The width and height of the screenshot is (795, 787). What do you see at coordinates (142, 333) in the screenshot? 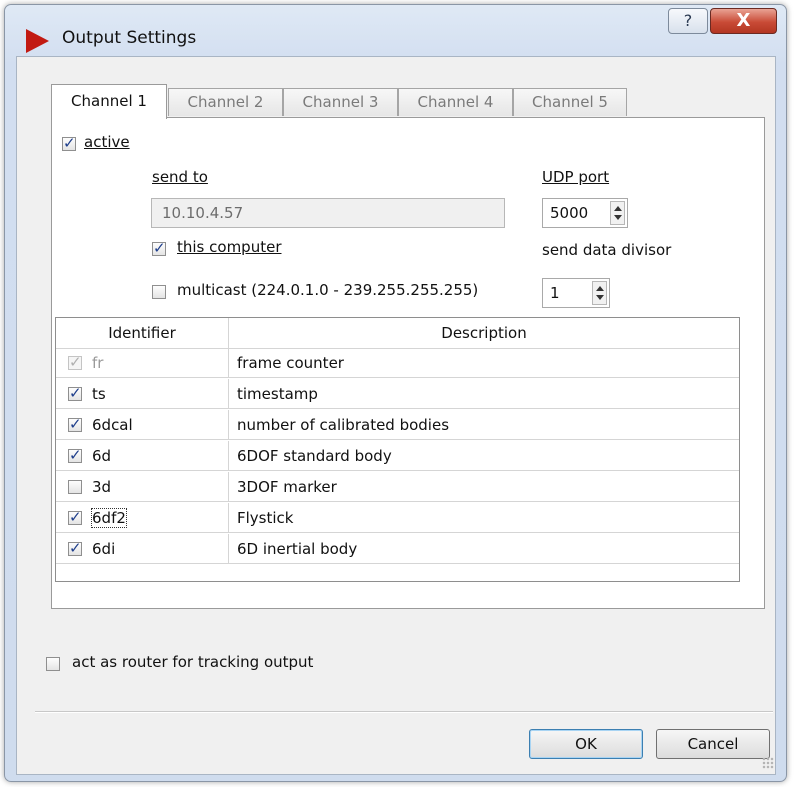
I see `identifier-column-header: Identifier` at bounding box center [142, 333].